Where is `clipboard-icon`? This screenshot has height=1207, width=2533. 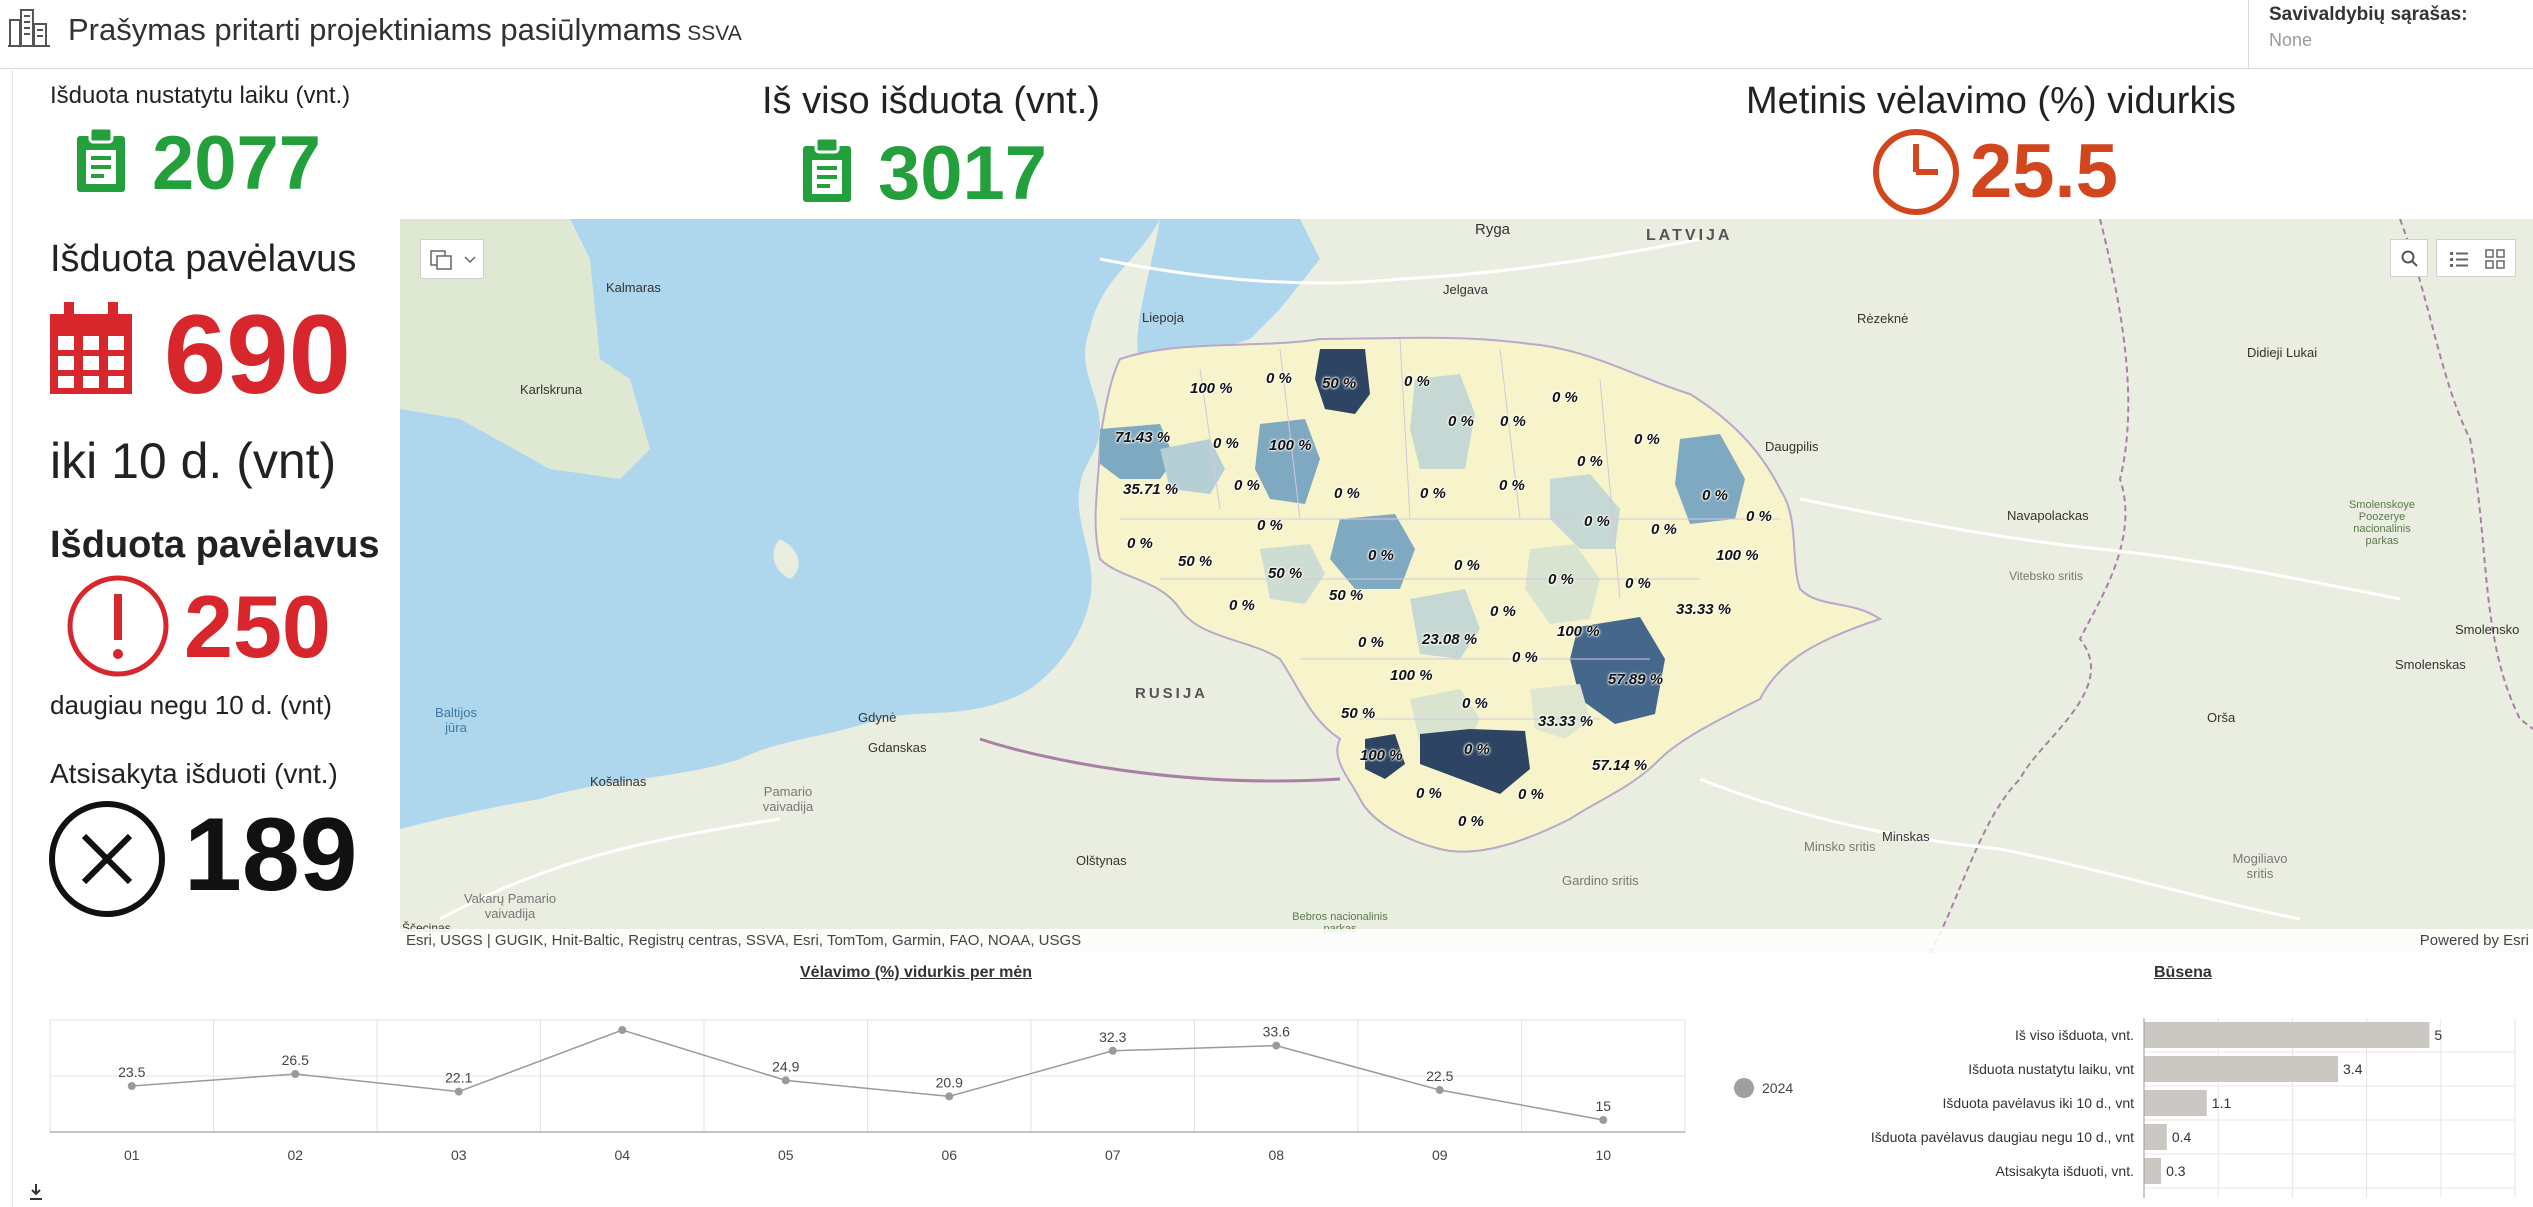 clipboard-icon is located at coordinates (101, 159).